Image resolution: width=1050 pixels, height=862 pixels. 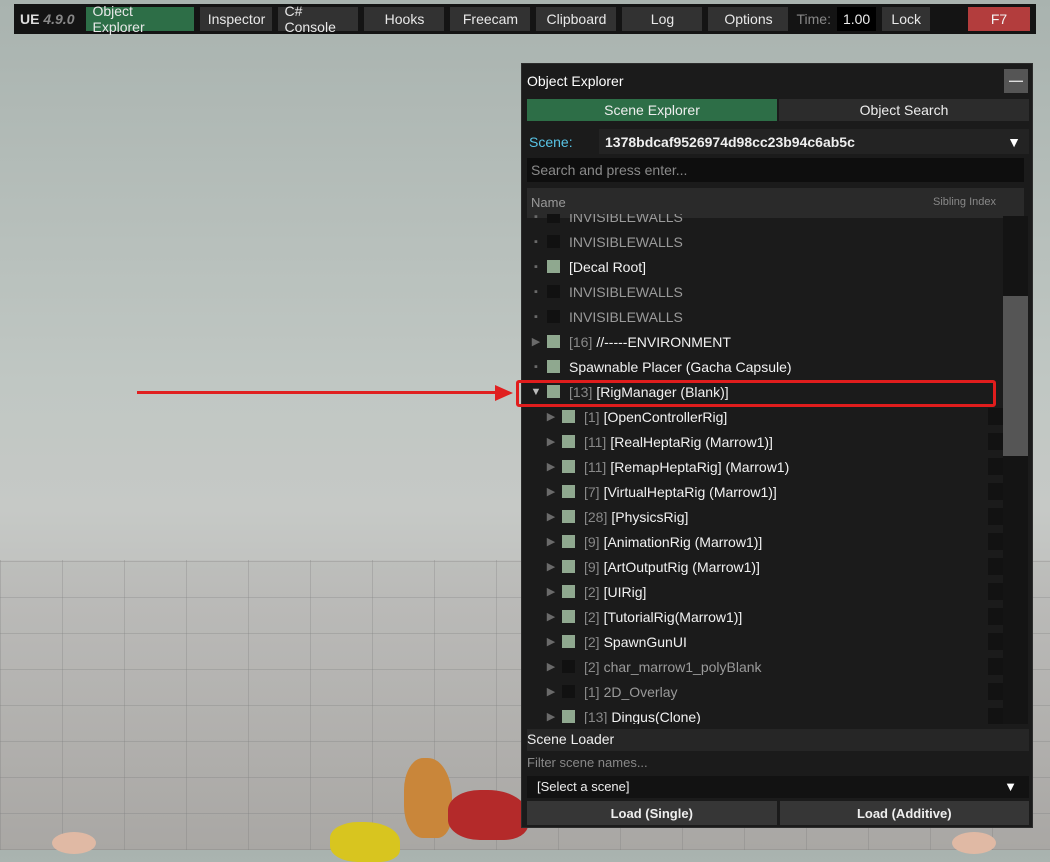 I want to click on hierarchy-row: ▶ [2]char_marrow1_polyBlank 10, so click(x=765, y=666).